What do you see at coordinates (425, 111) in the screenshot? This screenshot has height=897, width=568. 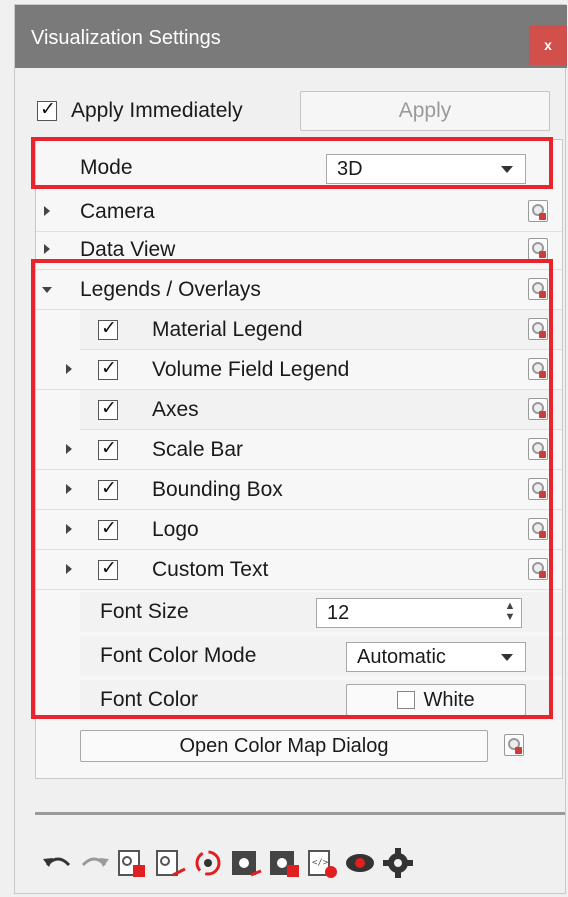 I see `apply-button: Apply` at bounding box center [425, 111].